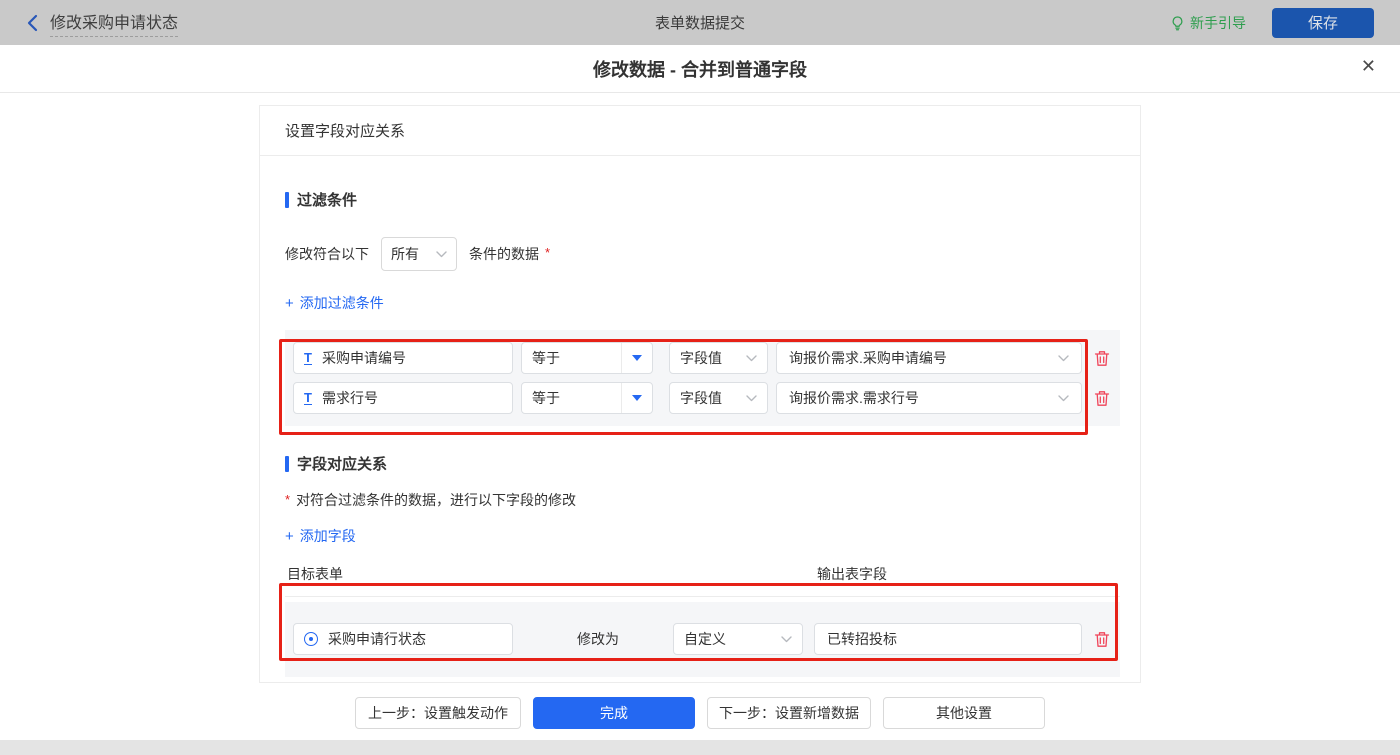 The height and width of the screenshot is (755, 1400). What do you see at coordinates (327, 254) in the screenshot?
I see `match-prefix-label: 修改符合以下` at bounding box center [327, 254].